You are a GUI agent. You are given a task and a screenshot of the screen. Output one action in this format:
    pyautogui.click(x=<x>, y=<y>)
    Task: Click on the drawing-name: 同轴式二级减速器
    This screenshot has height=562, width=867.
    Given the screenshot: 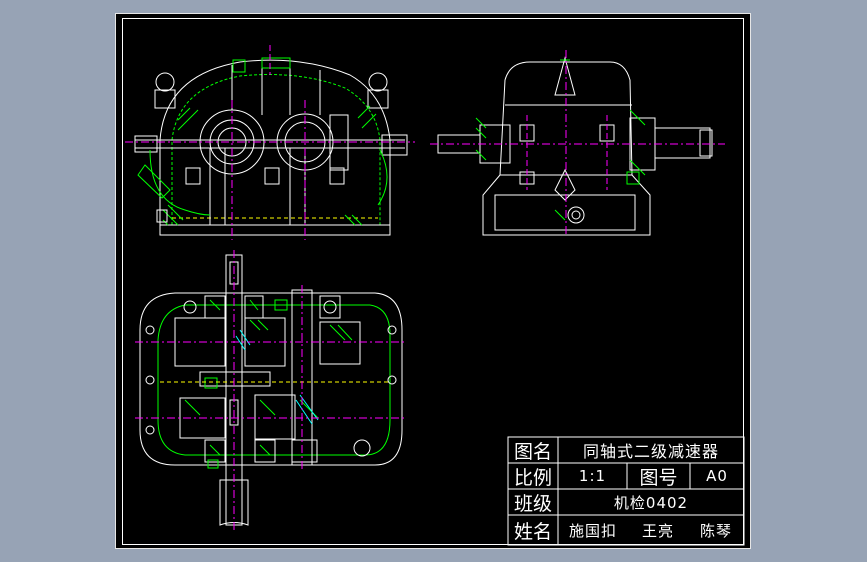 What is the action you would take?
    pyautogui.click(x=650, y=451)
    